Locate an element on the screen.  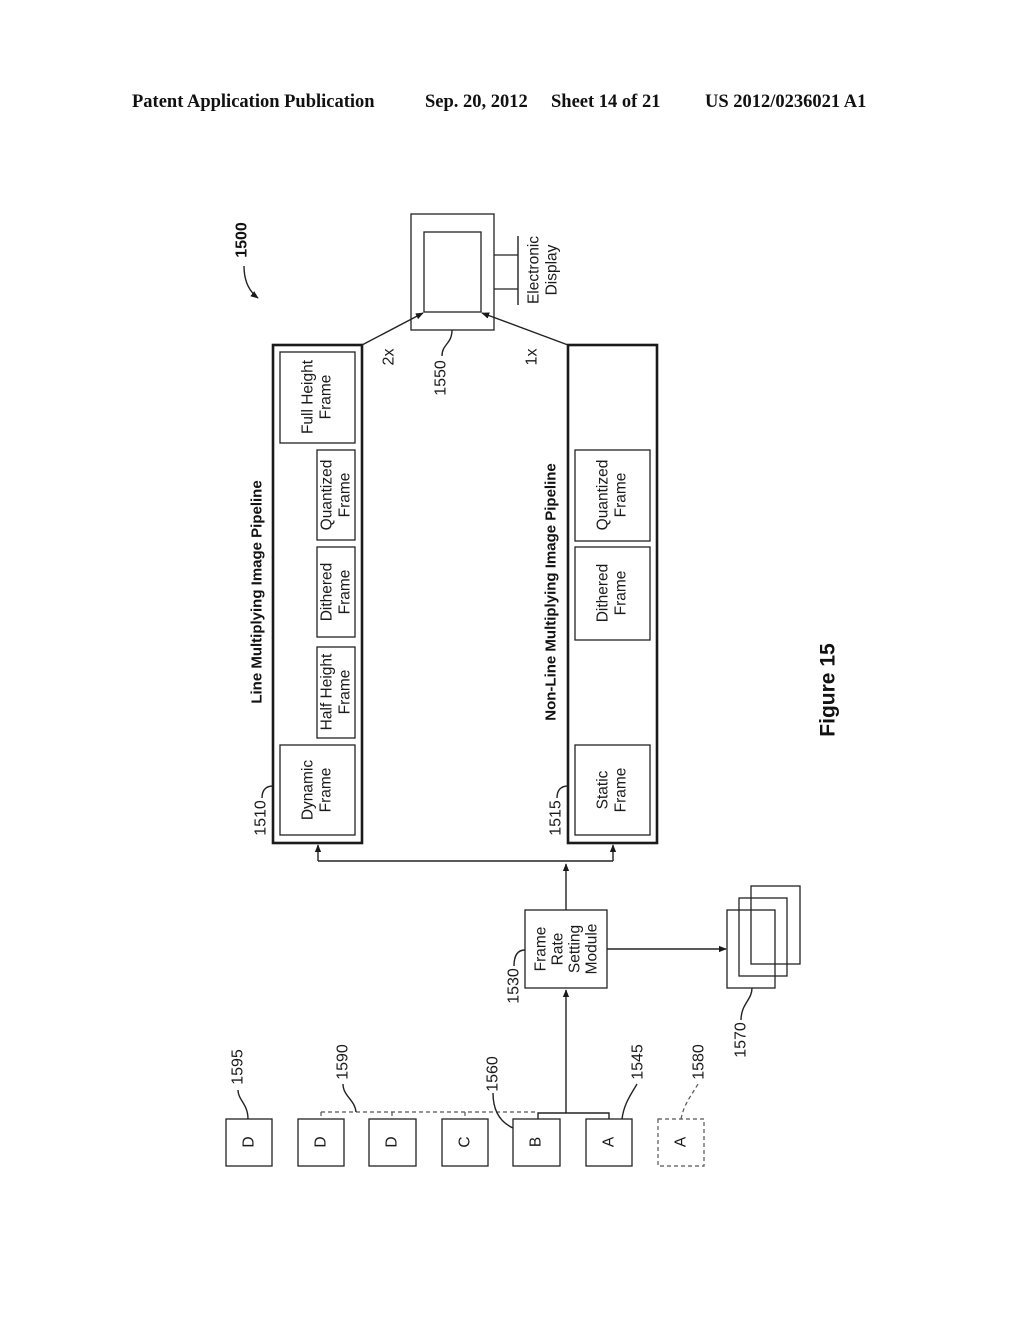
monitor-screen is located at coordinates (452, 272).